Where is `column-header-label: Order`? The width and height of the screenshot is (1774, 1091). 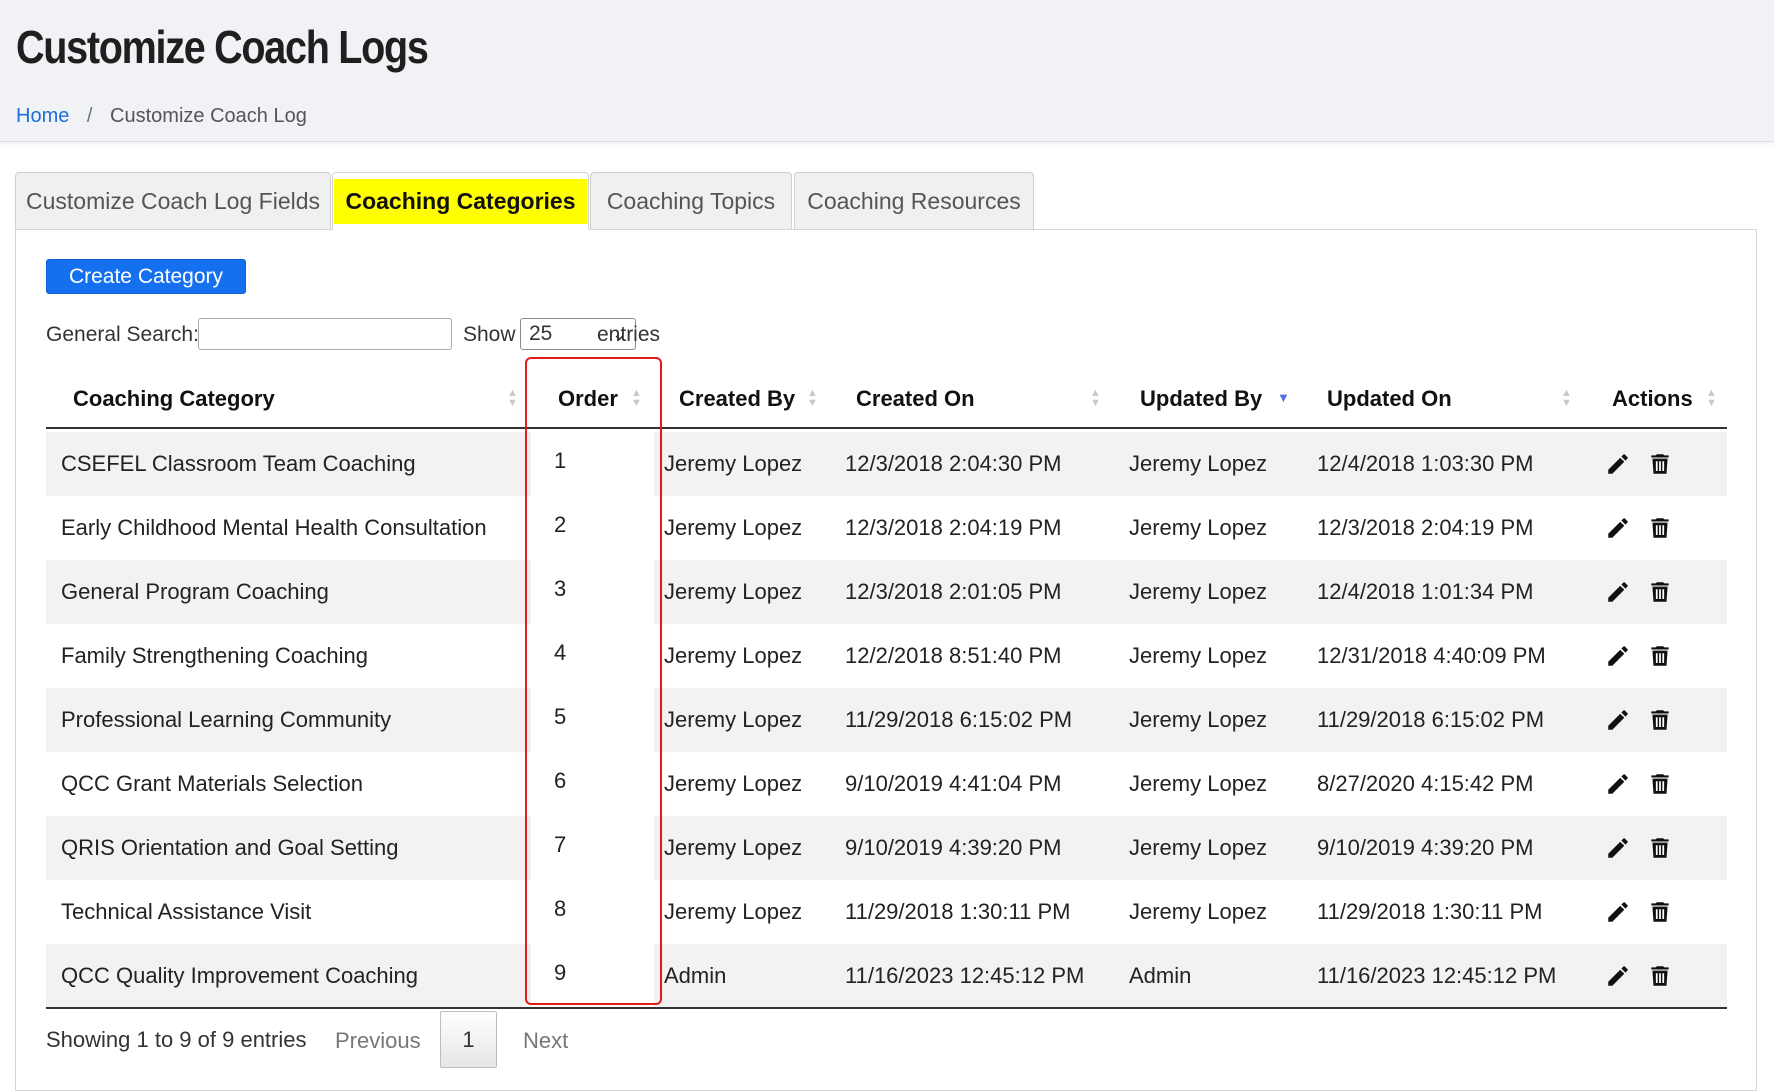 column-header-label: Order is located at coordinates (588, 398).